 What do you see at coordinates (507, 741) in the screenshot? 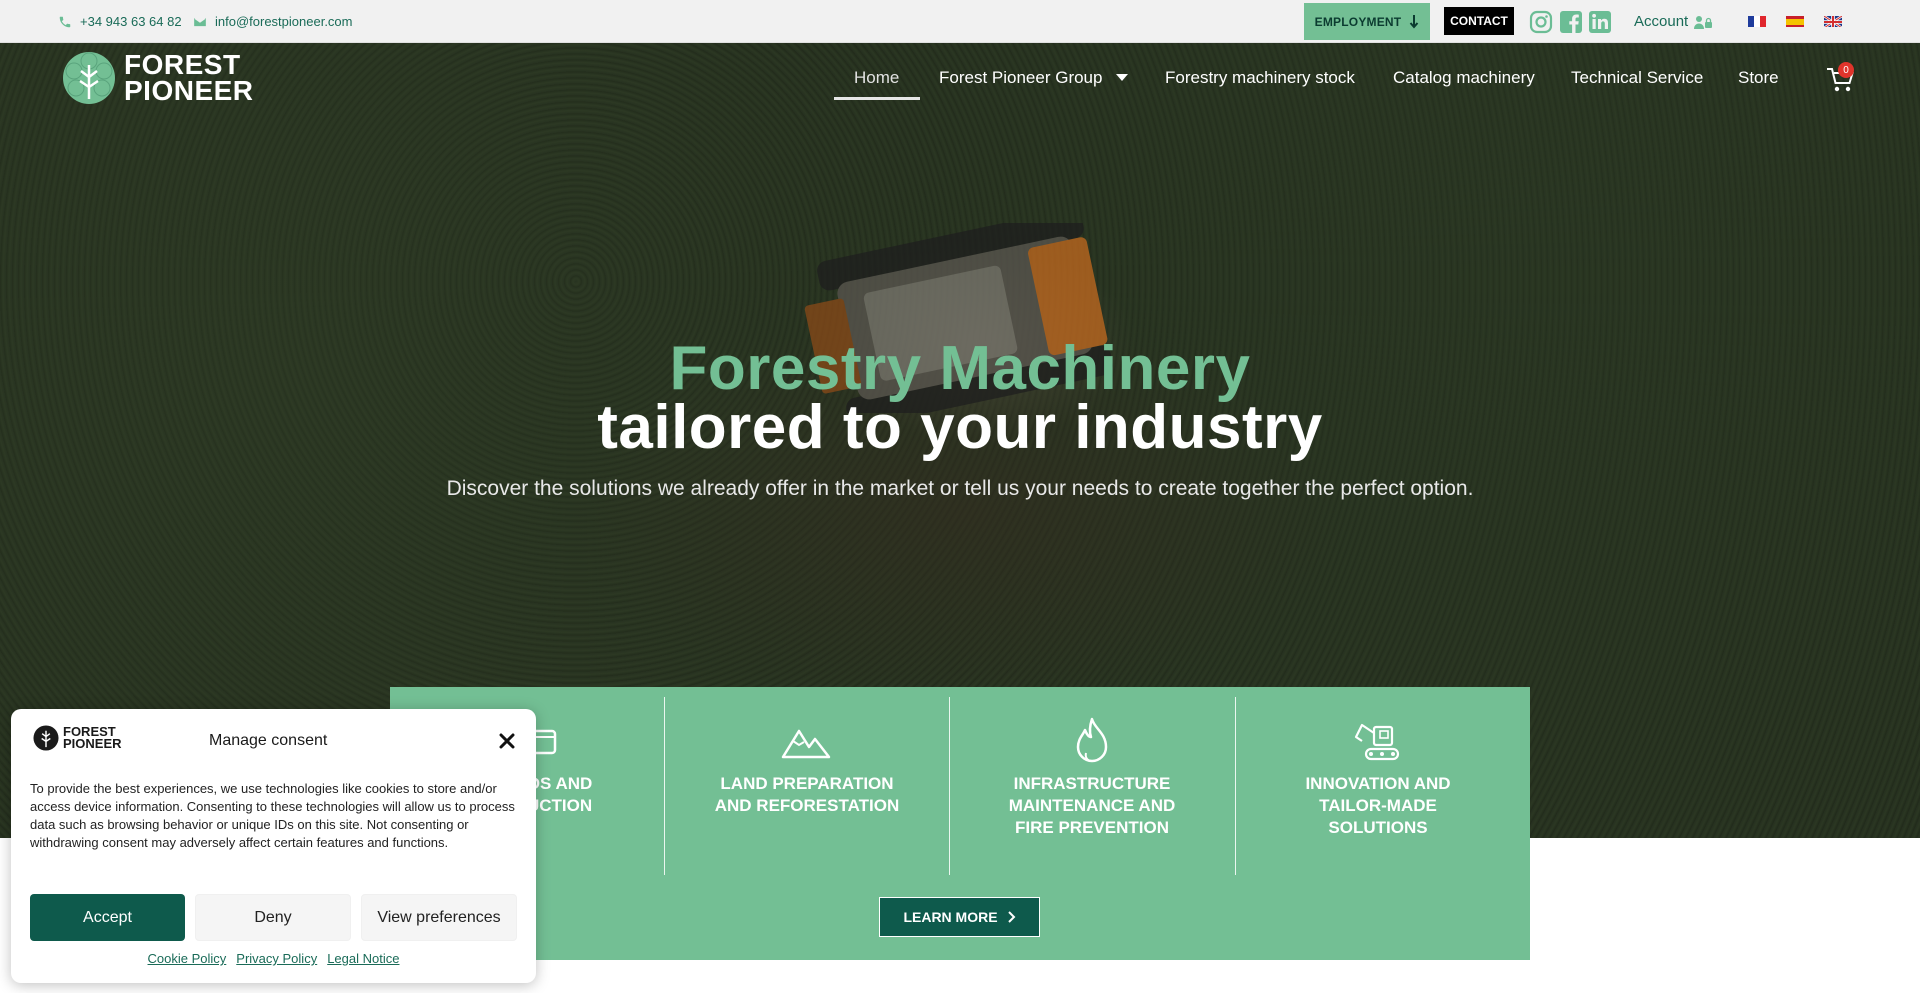
I see `close-icon` at bounding box center [507, 741].